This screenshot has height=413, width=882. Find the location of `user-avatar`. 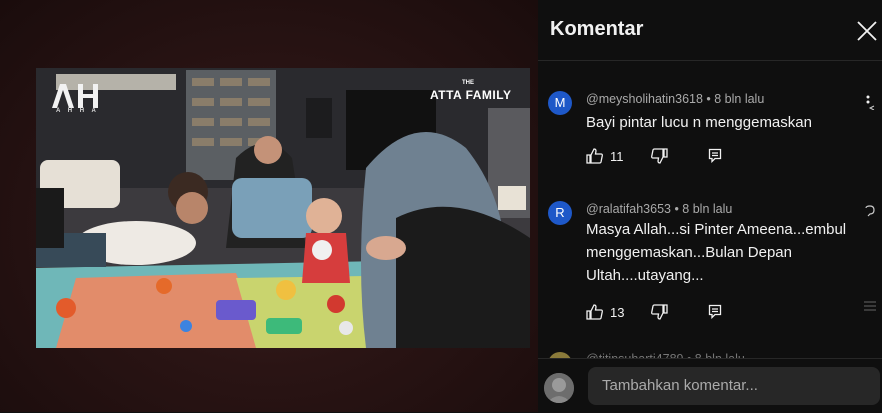

user-avatar is located at coordinates (559, 388).